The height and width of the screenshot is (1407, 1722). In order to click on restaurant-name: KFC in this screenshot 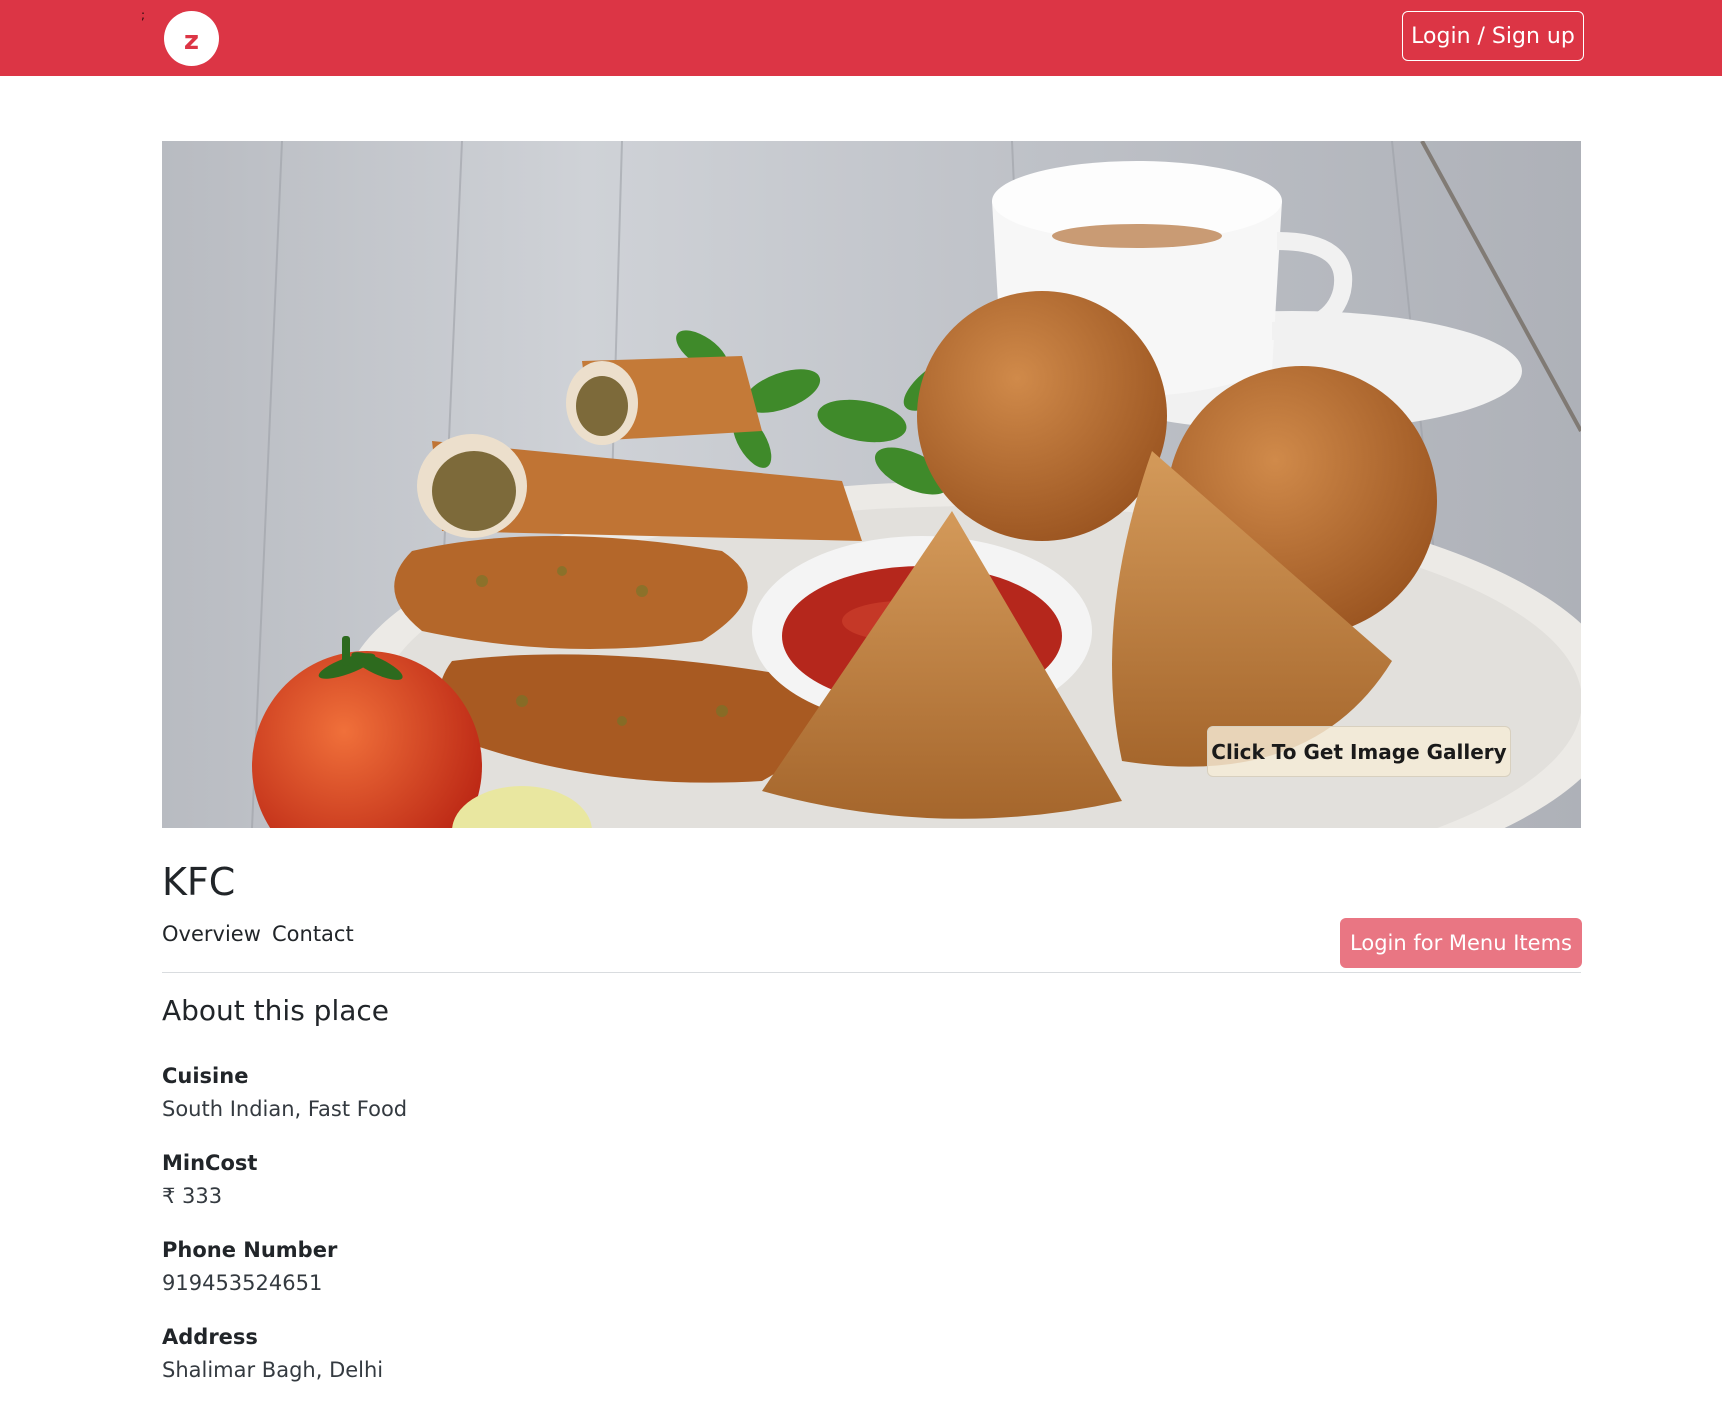, I will do `click(199, 882)`.